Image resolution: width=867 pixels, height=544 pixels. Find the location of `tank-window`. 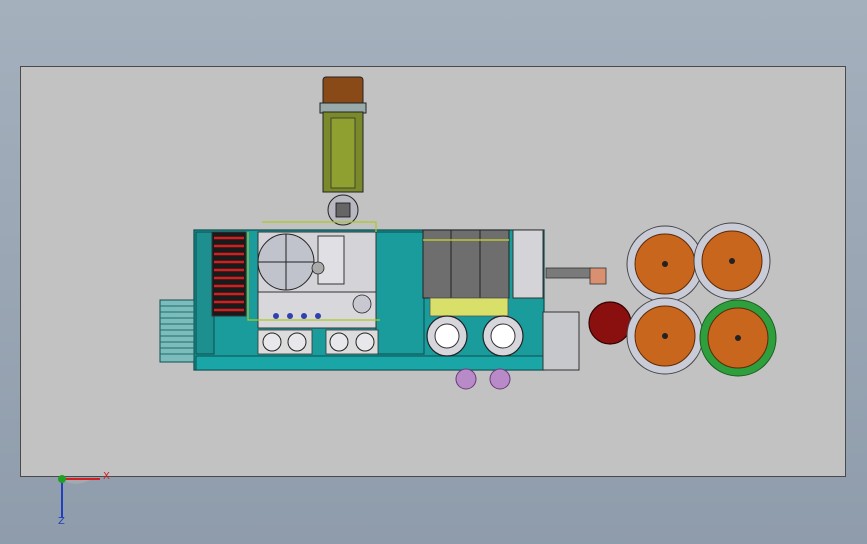

tank-window is located at coordinates (343, 153).